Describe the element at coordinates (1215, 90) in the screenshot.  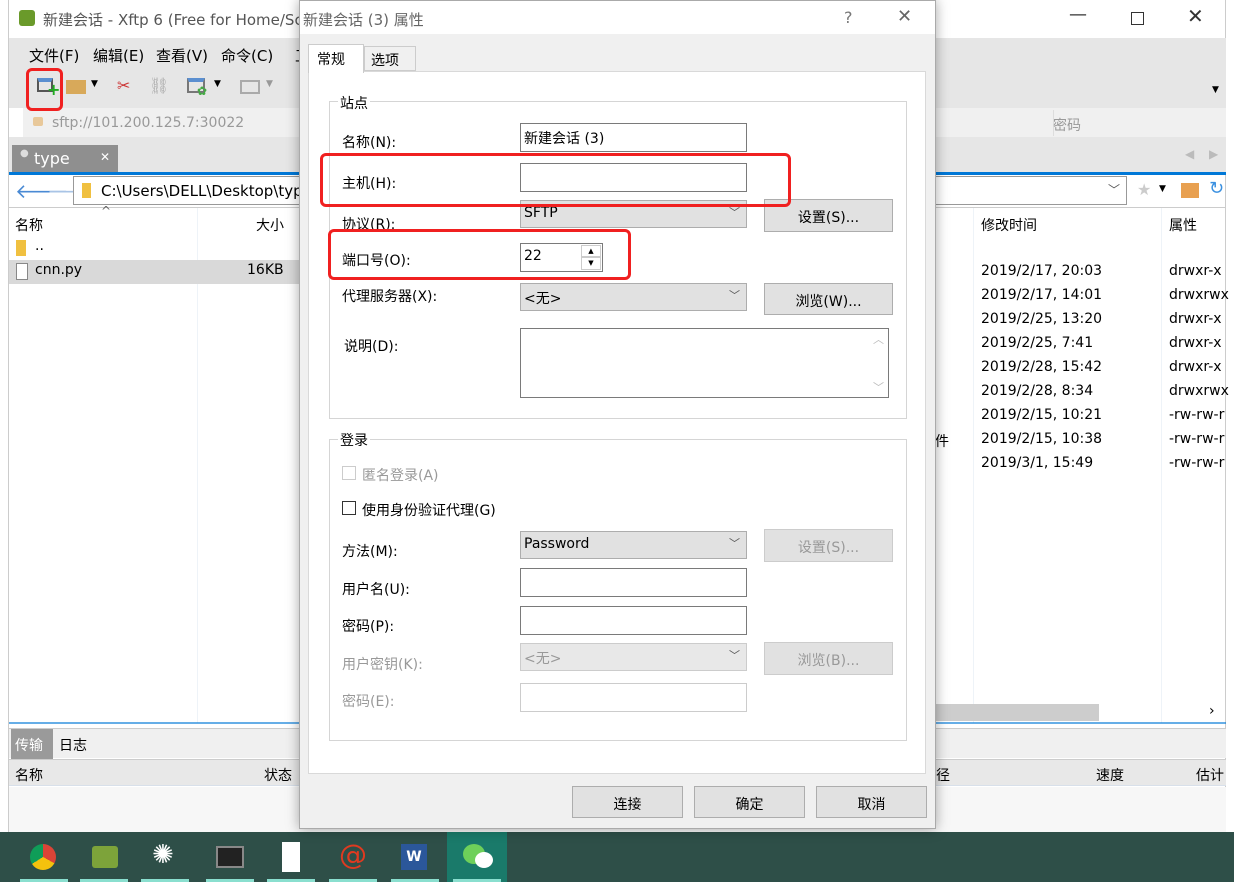
I see `toolbar-overflow-icon: ▼` at that location.